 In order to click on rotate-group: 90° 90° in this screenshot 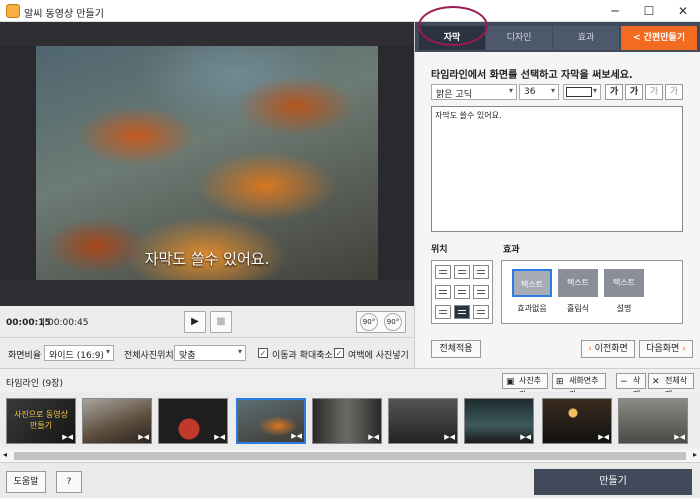, I will do `click(381, 322)`.